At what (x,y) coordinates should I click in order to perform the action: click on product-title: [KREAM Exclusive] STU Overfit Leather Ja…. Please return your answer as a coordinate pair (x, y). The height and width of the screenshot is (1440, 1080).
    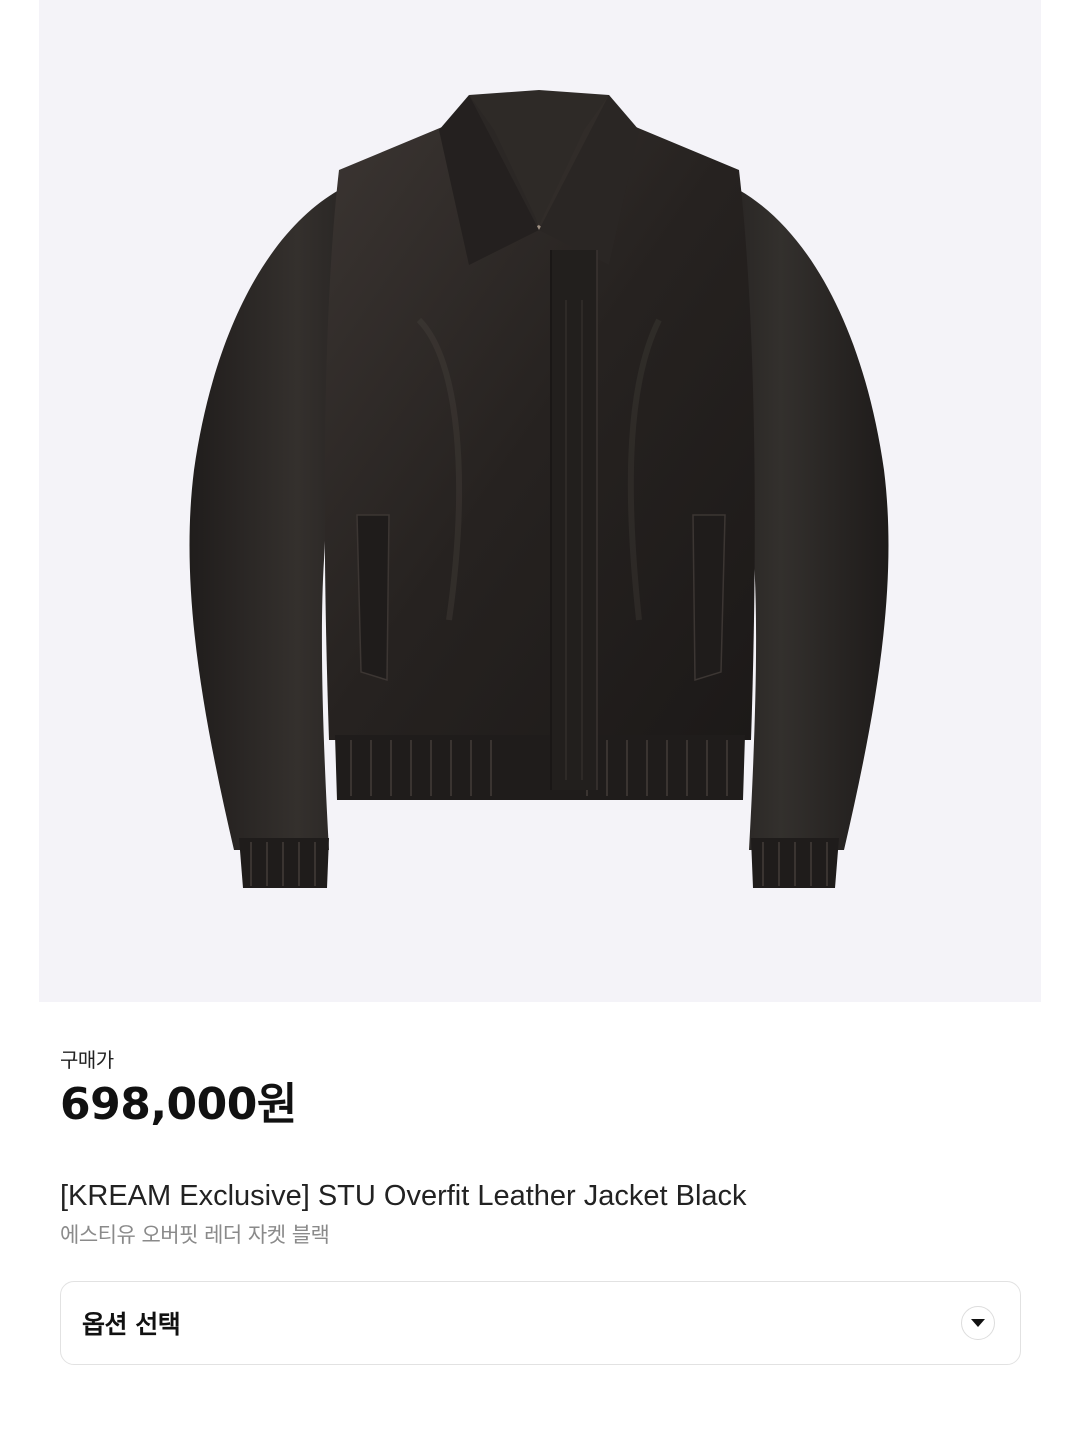
    Looking at the image, I should click on (403, 1196).